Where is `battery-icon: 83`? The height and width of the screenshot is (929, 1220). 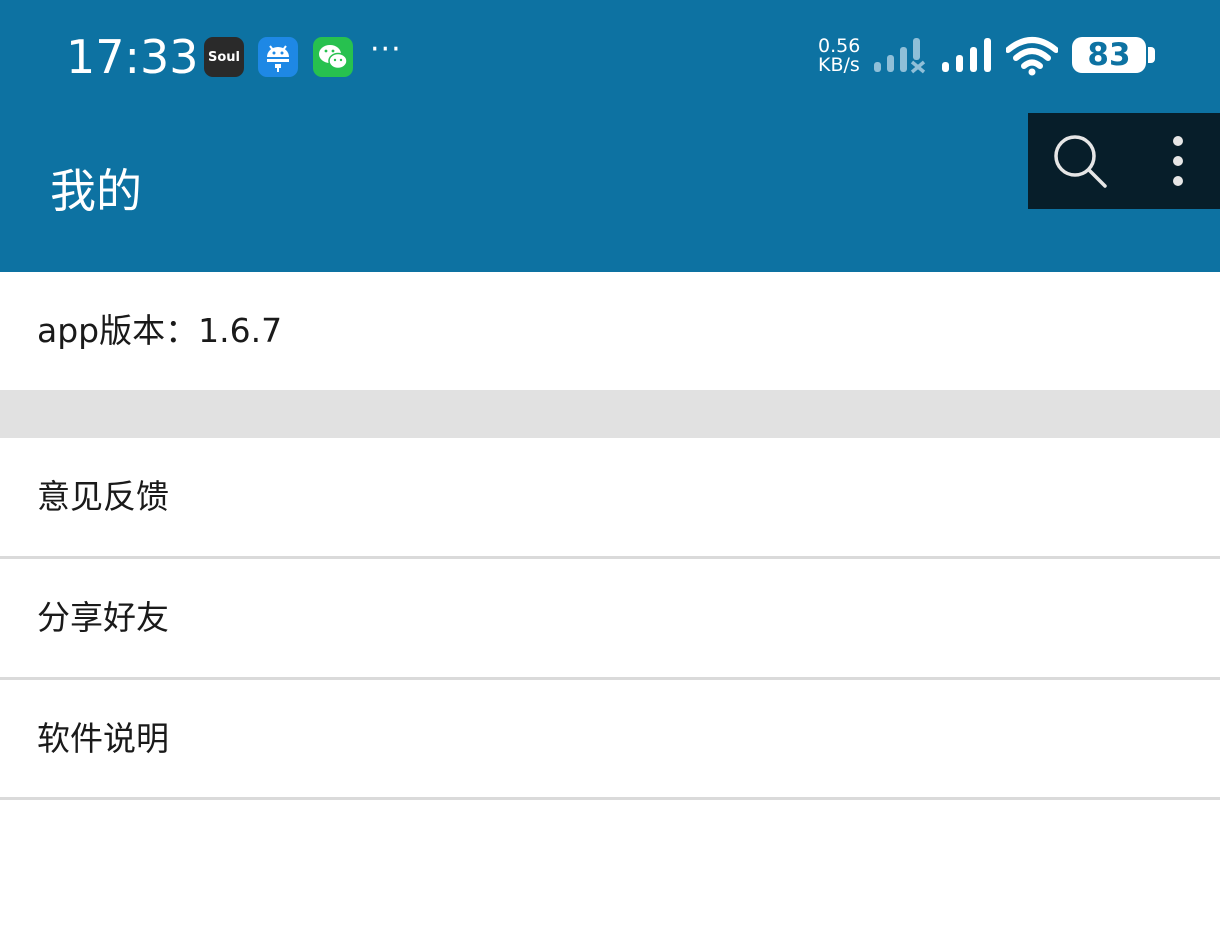
battery-icon: 83 is located at coordinates (1109, 55).